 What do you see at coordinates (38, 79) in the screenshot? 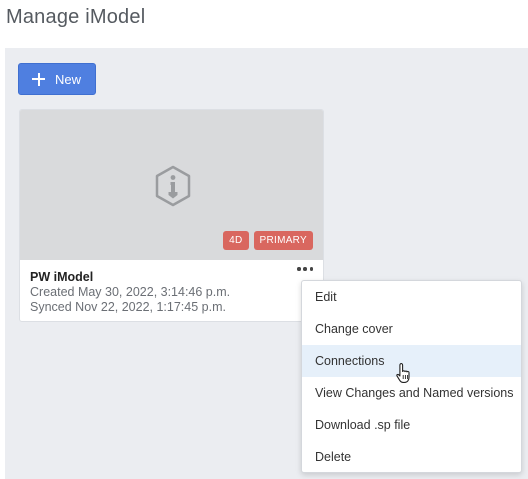
I see `plus-icon` at bounding box center [38, 79].